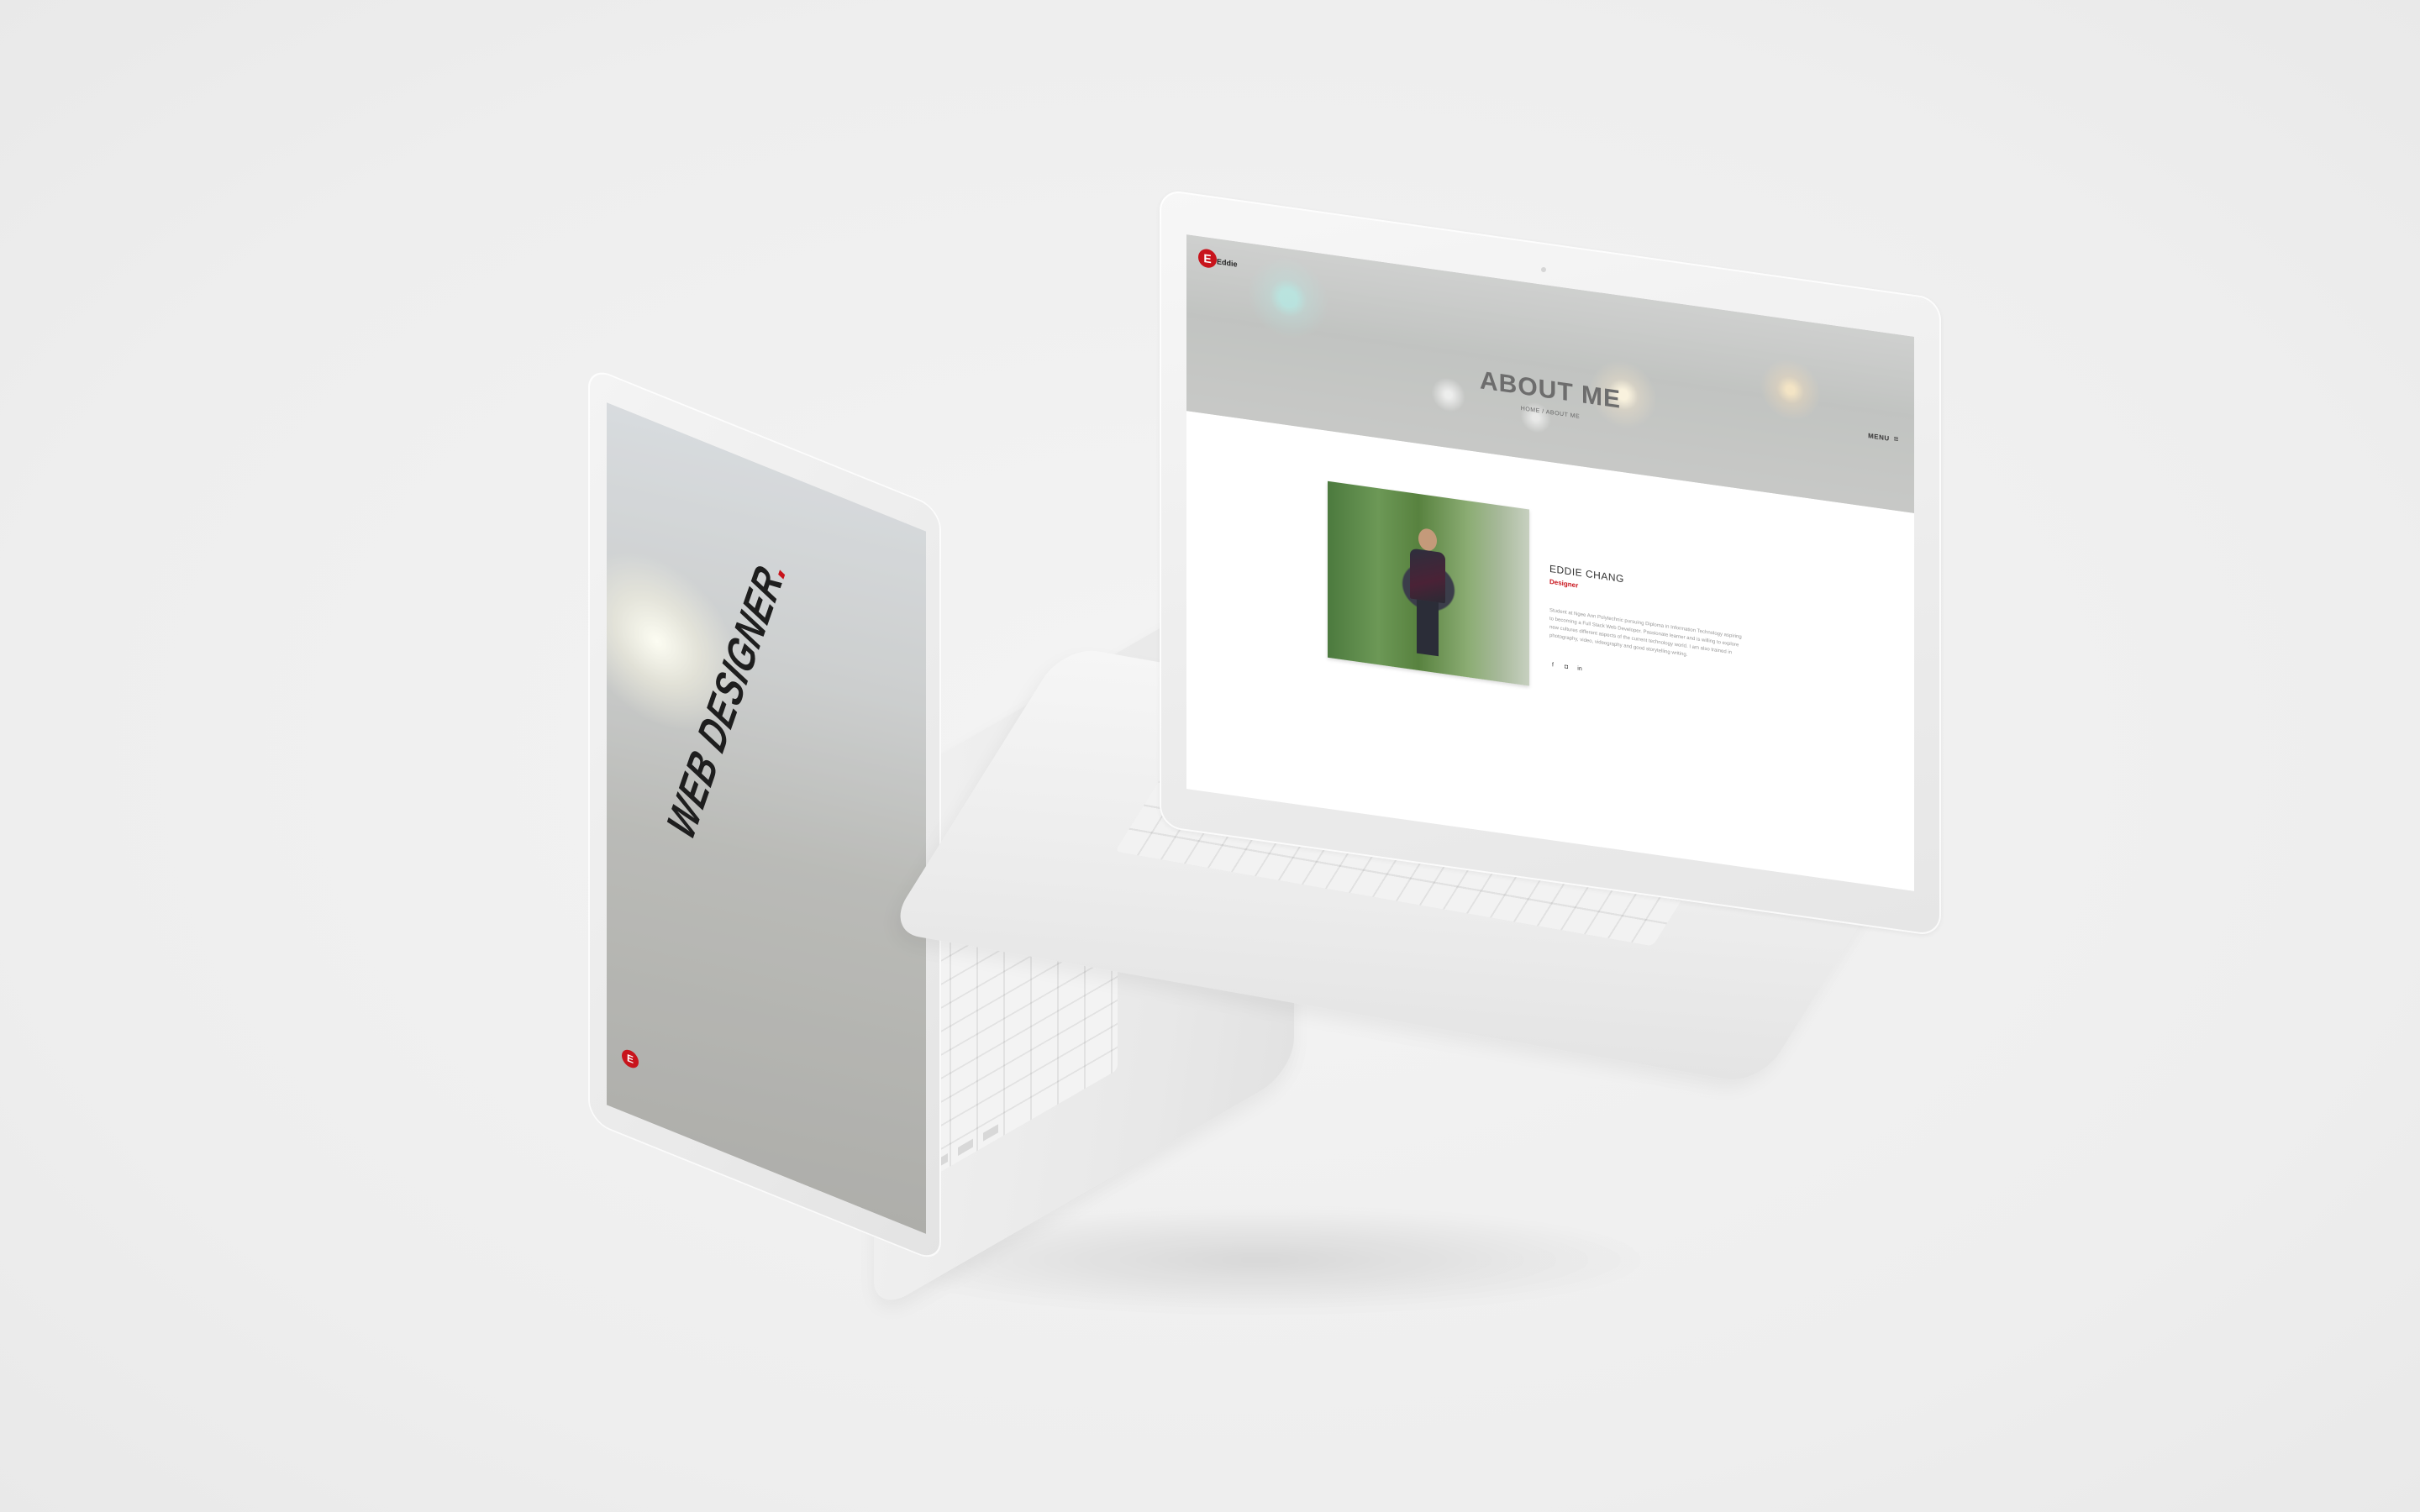 This screenshot has height=1512, width=2420. What do you see at coordinates (1207, 259) in the screenshot?
I see `logo-mark: E` at bounding box center [1207, 259].